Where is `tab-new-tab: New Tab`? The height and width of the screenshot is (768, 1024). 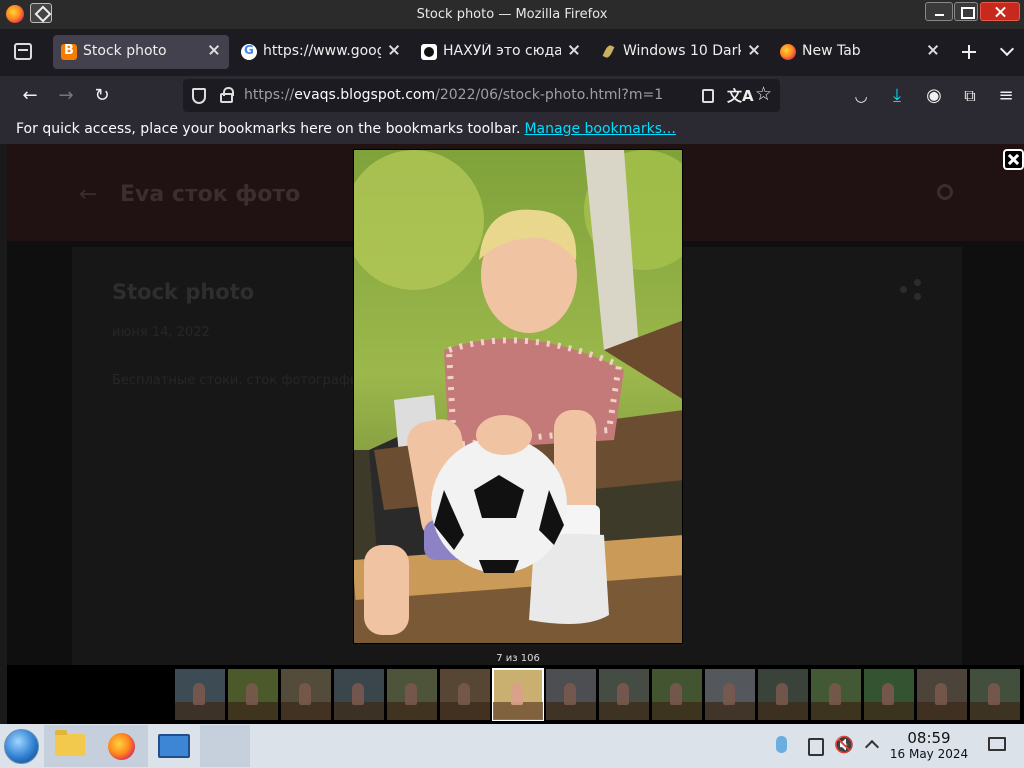 tab-new-tab: New Tab is located at coordinates (860, 52).